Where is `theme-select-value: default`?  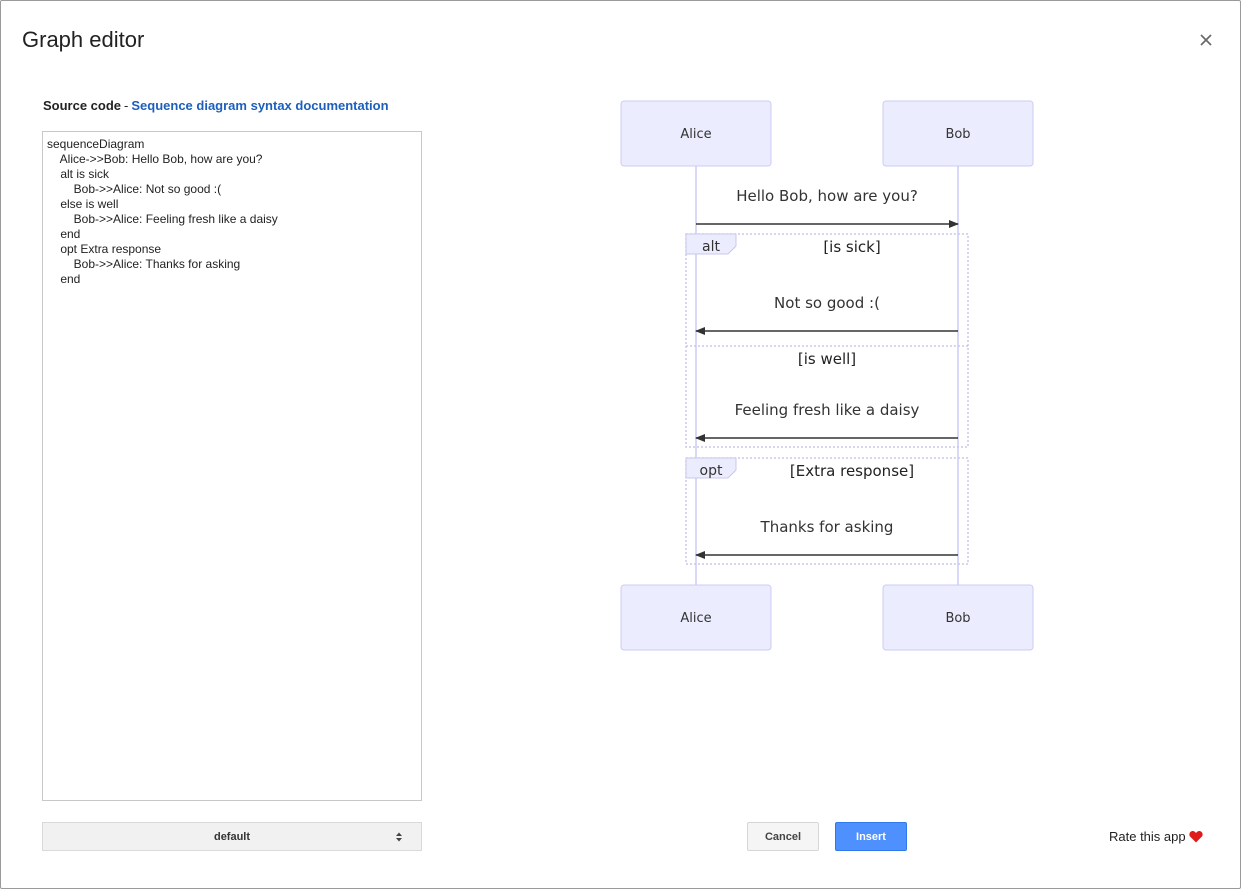
theme-select-value: default is located at coordinates (232, 836).